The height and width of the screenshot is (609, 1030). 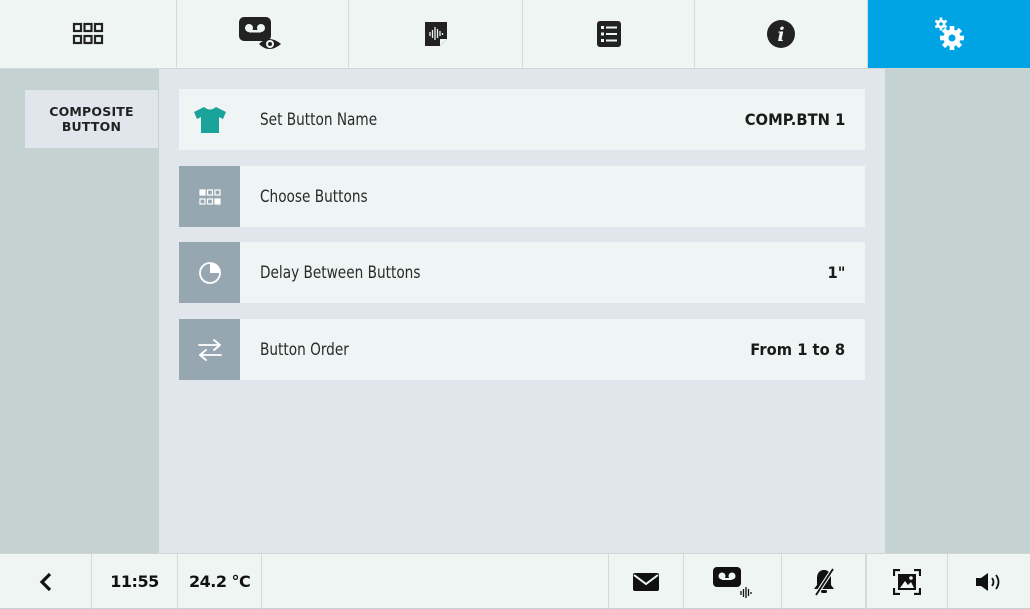 I want to click on envelope-icon, so click(x=646, y=581).